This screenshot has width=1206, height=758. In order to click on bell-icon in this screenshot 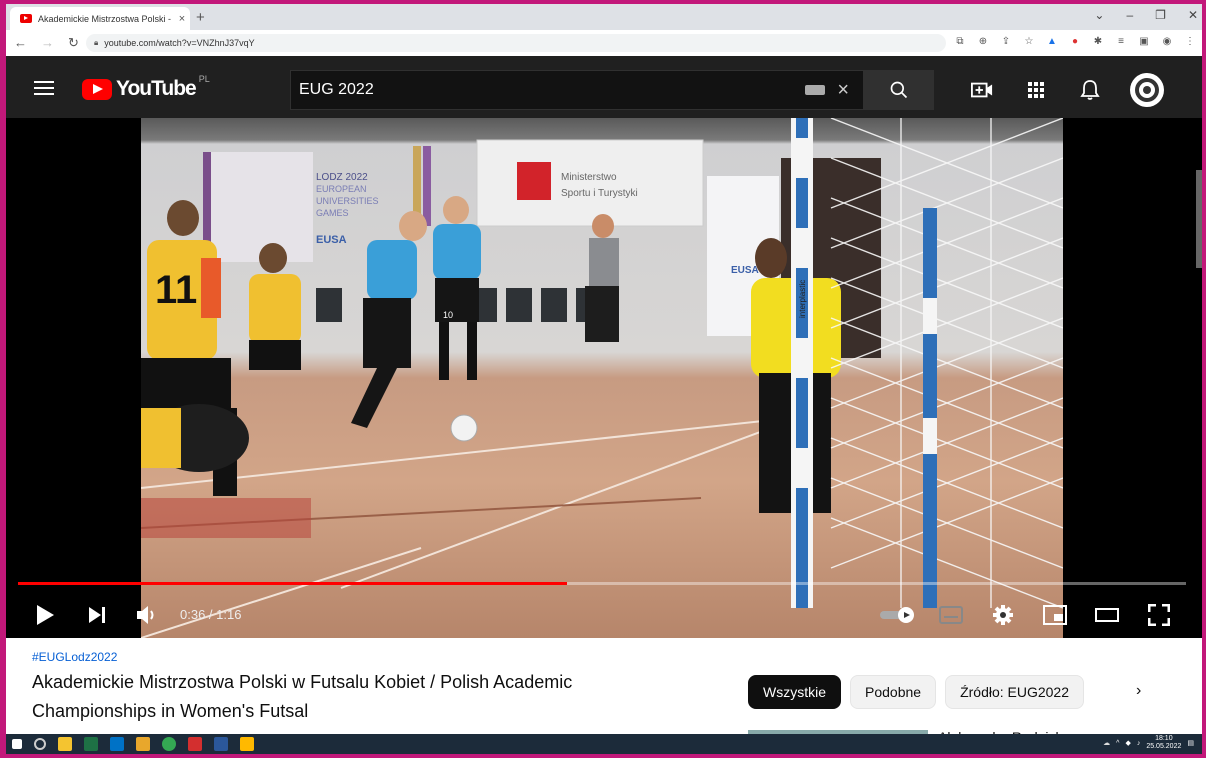, I will do `click(1090, 90)`.